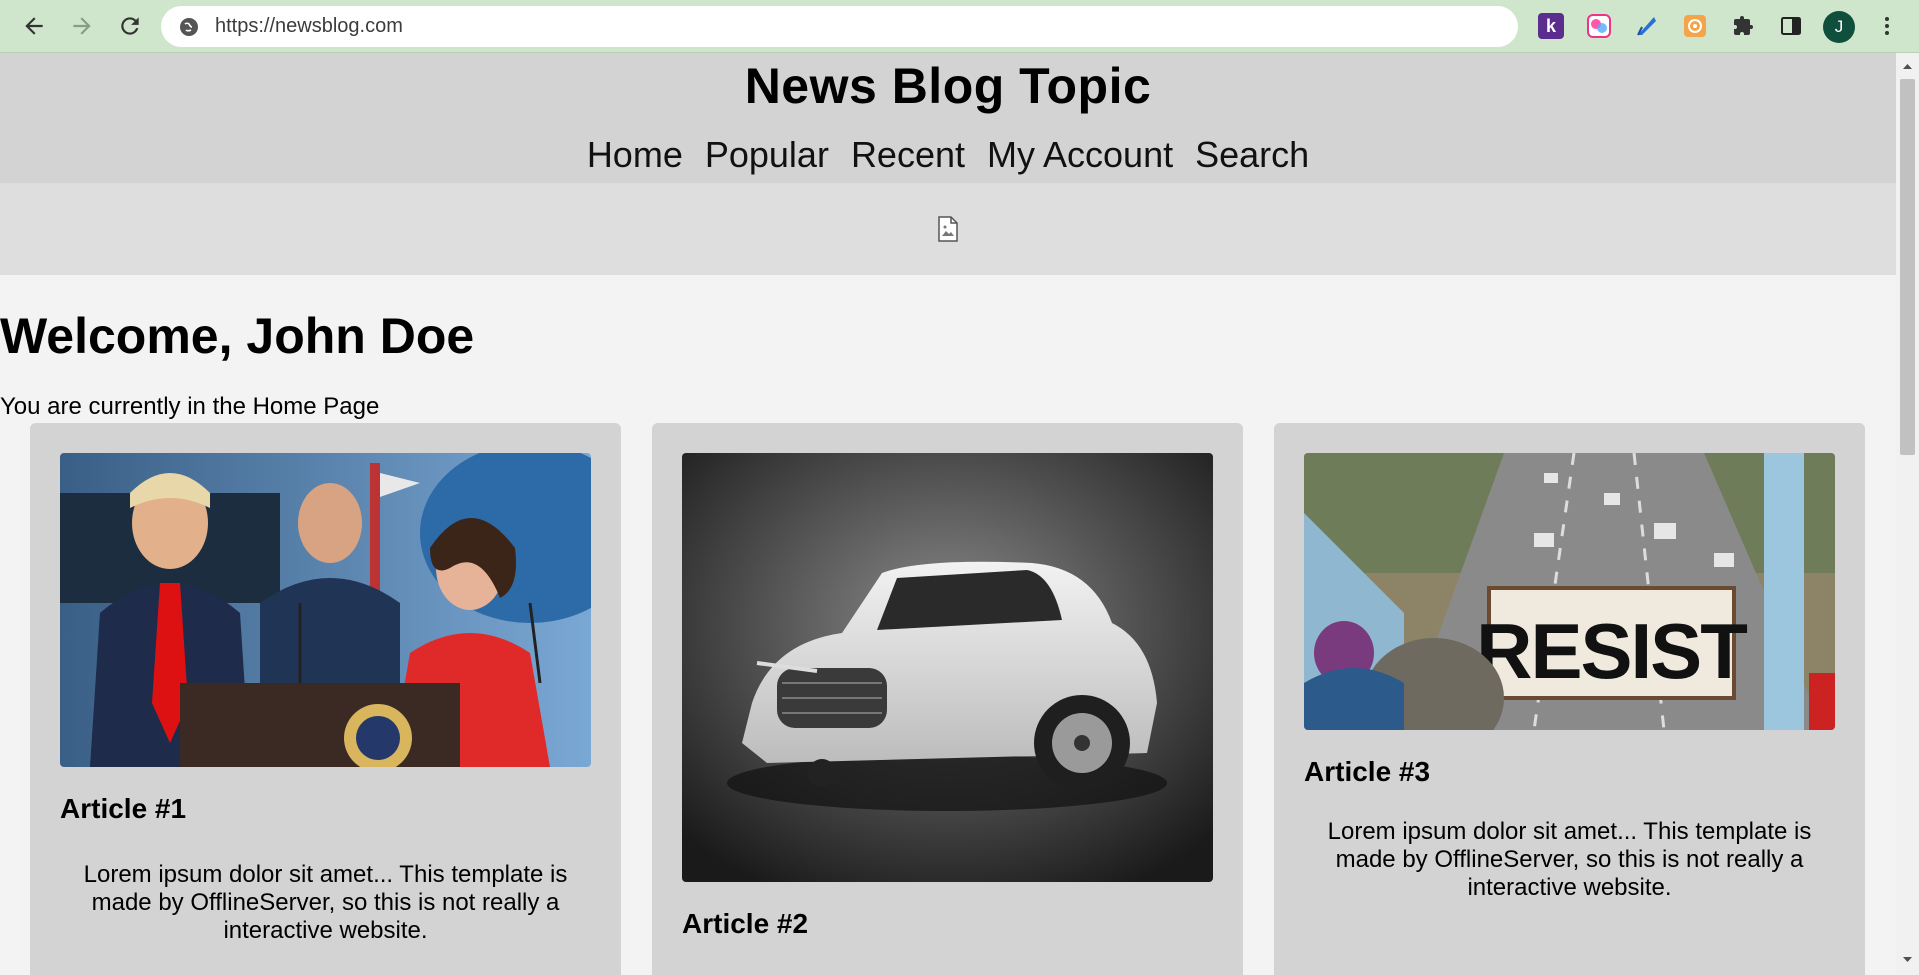 The height and width of the screenshot is (975, 1919). What do you see at coordinates (237, 336) in the screenshot?
I see `welcome-heading: Welcome, John Doe` at bounding box center [237, 336].